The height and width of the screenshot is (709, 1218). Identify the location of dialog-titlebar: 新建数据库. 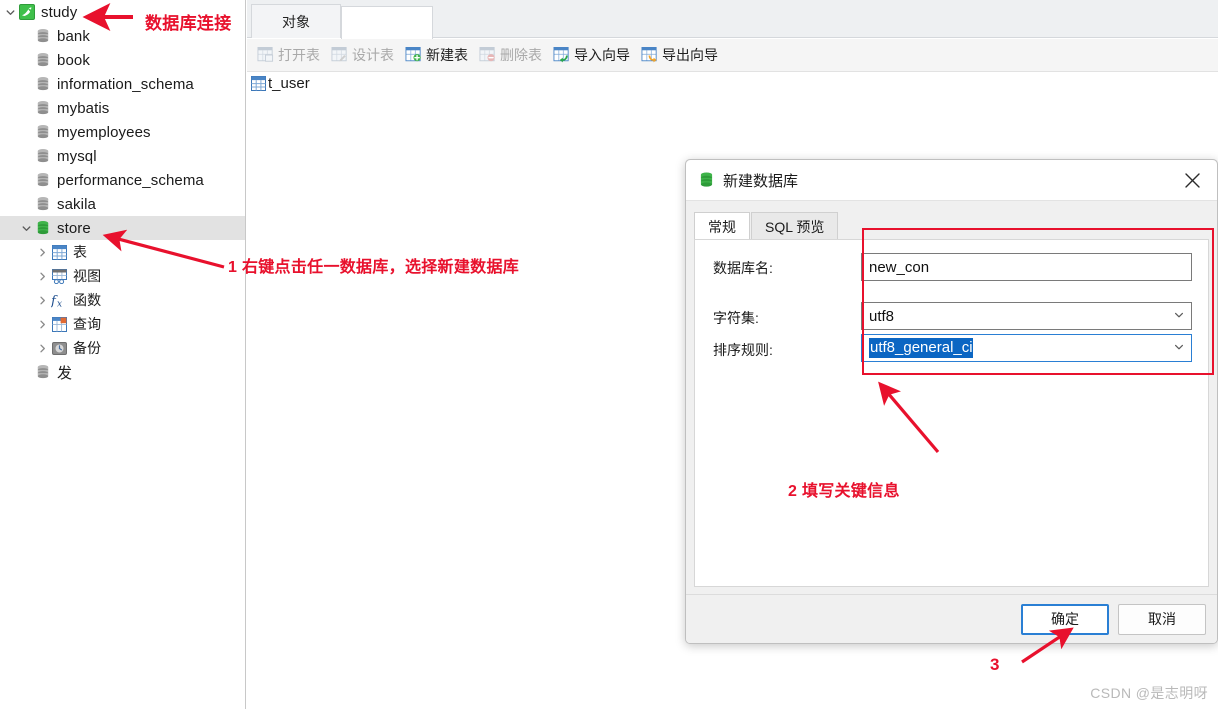
(951, 180).